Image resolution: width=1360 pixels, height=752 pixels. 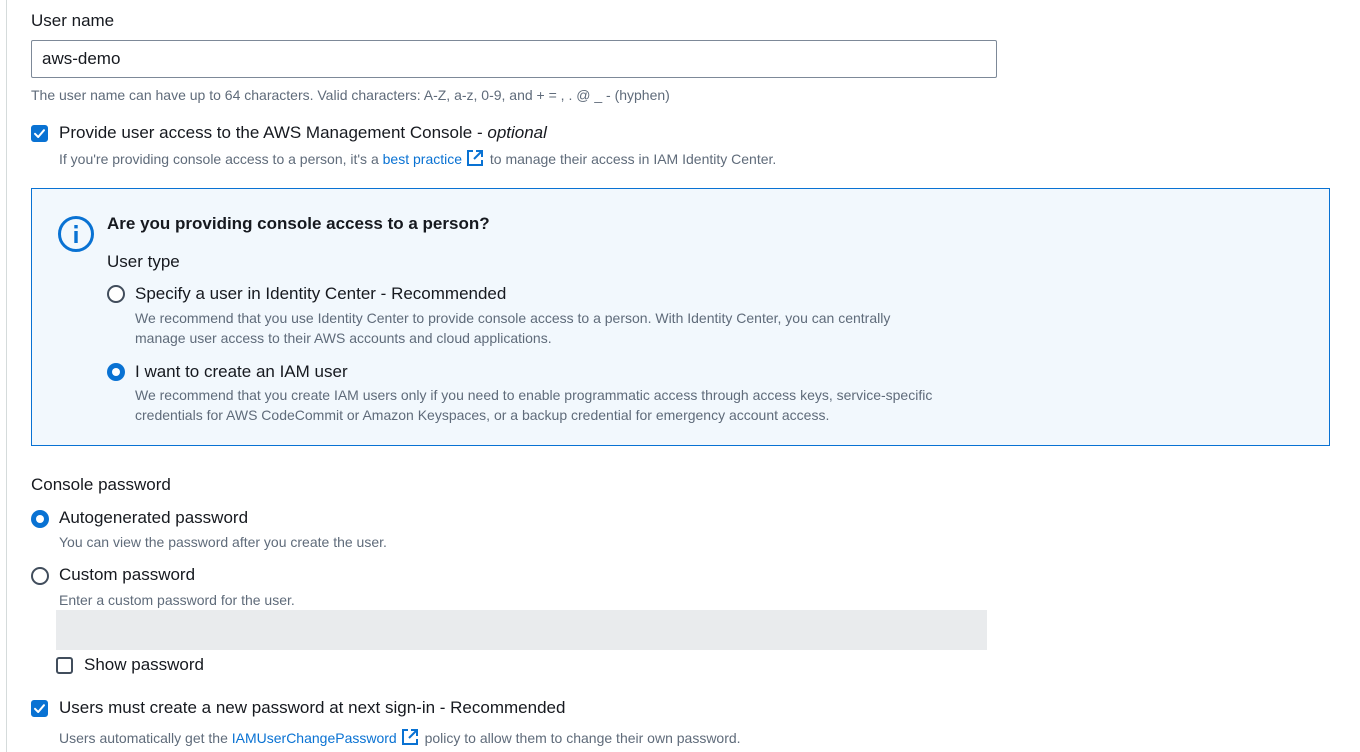 What do you see at coordinates (153, 518) in the screenshot?
I see `autogenerated-password-label: Autogenerated password` at bounding box center [153, 518].